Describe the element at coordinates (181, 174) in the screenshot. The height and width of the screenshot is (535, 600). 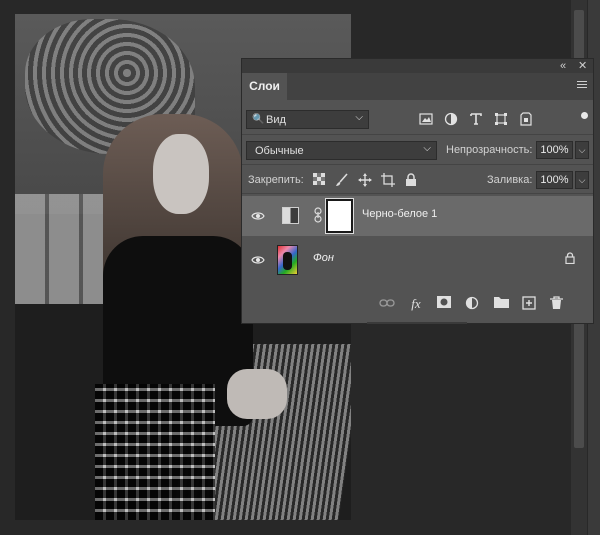
I see `photo-person-face` at that location.